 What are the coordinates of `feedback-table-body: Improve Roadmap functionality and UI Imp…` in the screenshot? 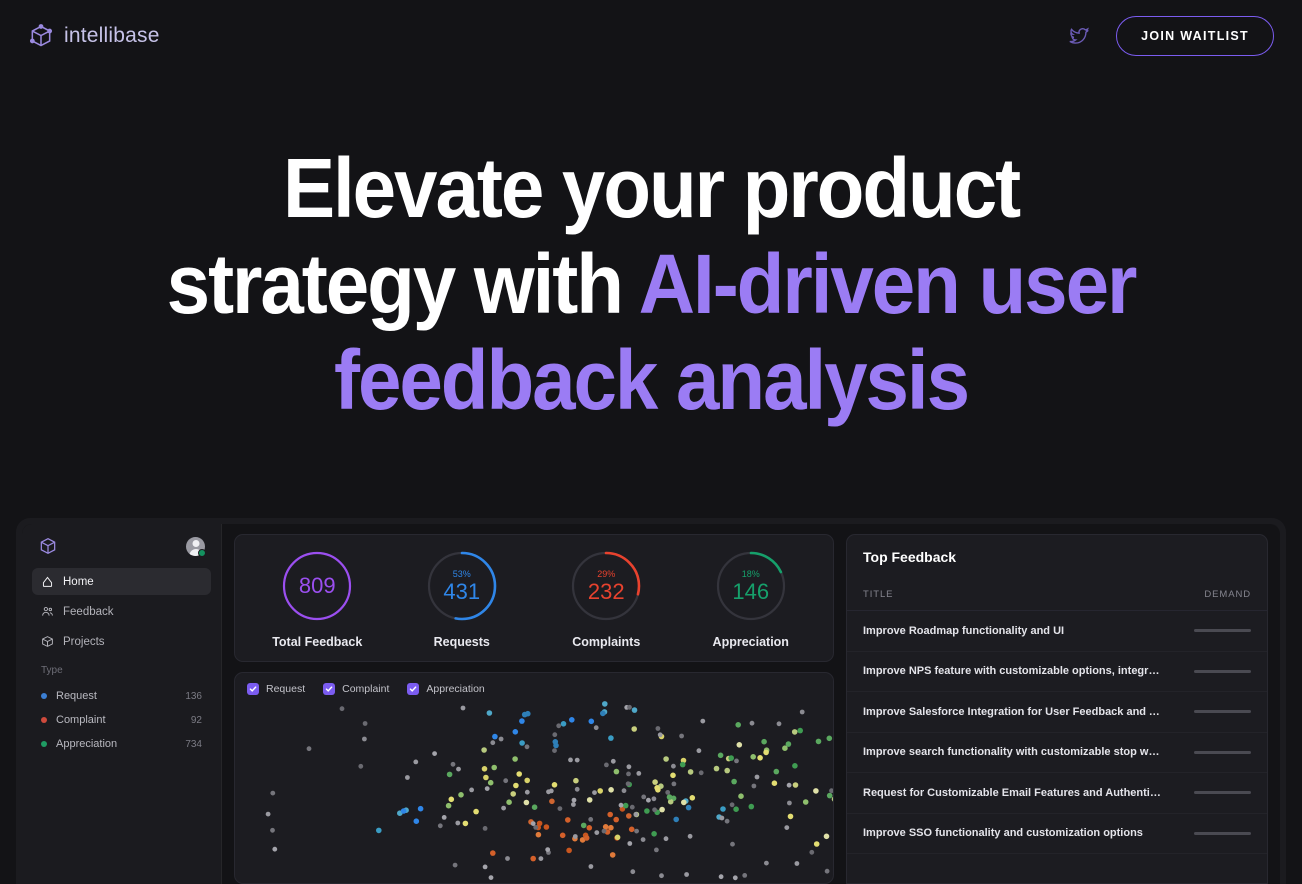 It's located at (1057, 732).